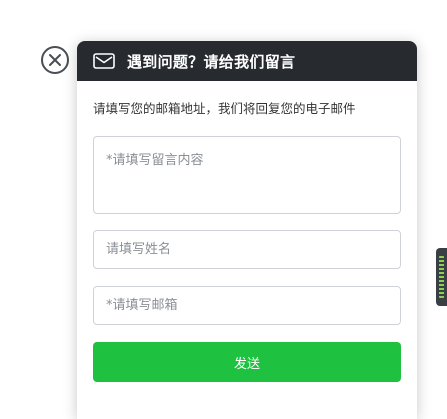 Image resolution: width=447 pixels, height=419 pixels. I want to click on name-input, so click(247, 249).